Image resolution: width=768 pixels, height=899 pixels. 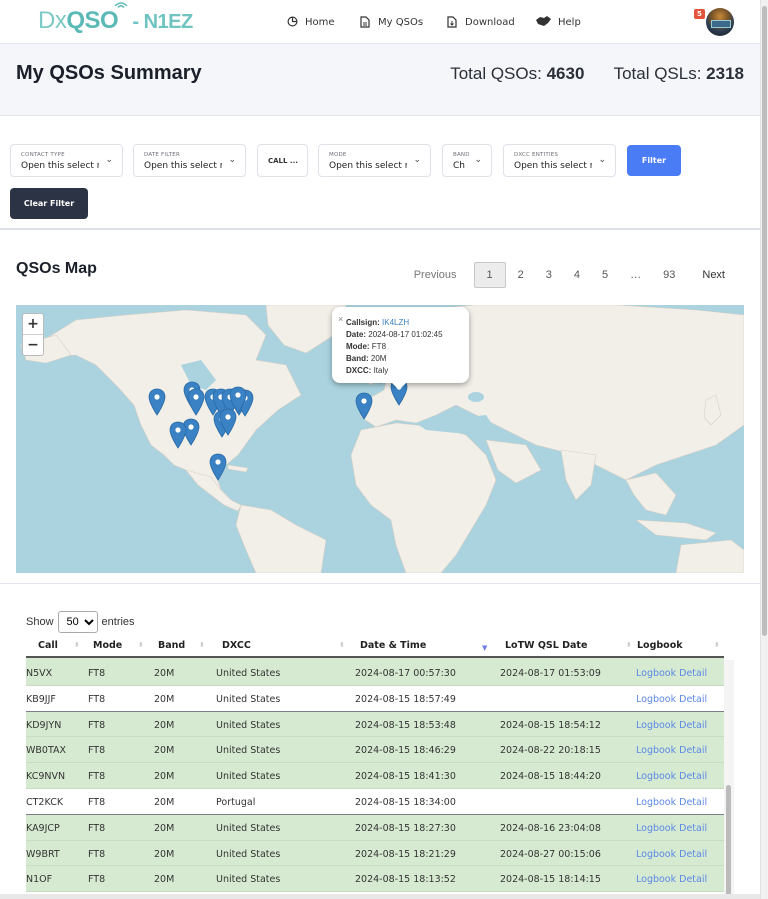 What do you see at coordinates (720, 22) in the screenshot?
I see `user-avatar` at bounding box center [720, 22].